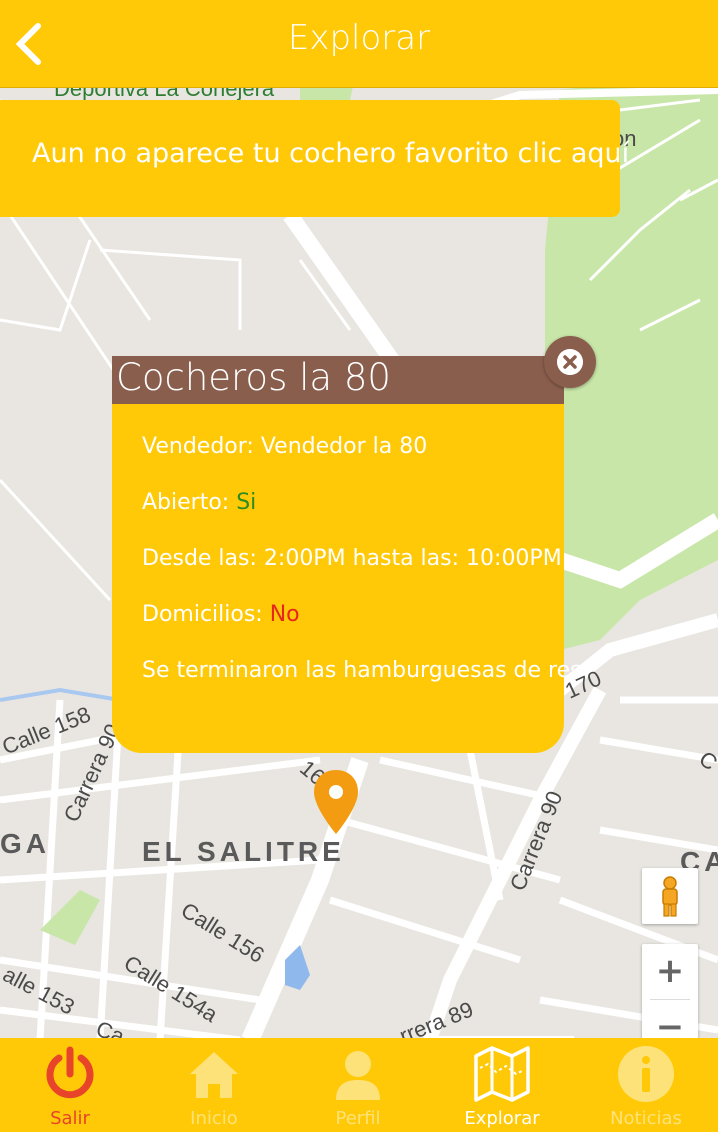 This screenshot has width=718, height=1132. Describe the element at coordinates (646, 1118) in the screenshot. I see `nav-label-noticias: Noticias` at that location.